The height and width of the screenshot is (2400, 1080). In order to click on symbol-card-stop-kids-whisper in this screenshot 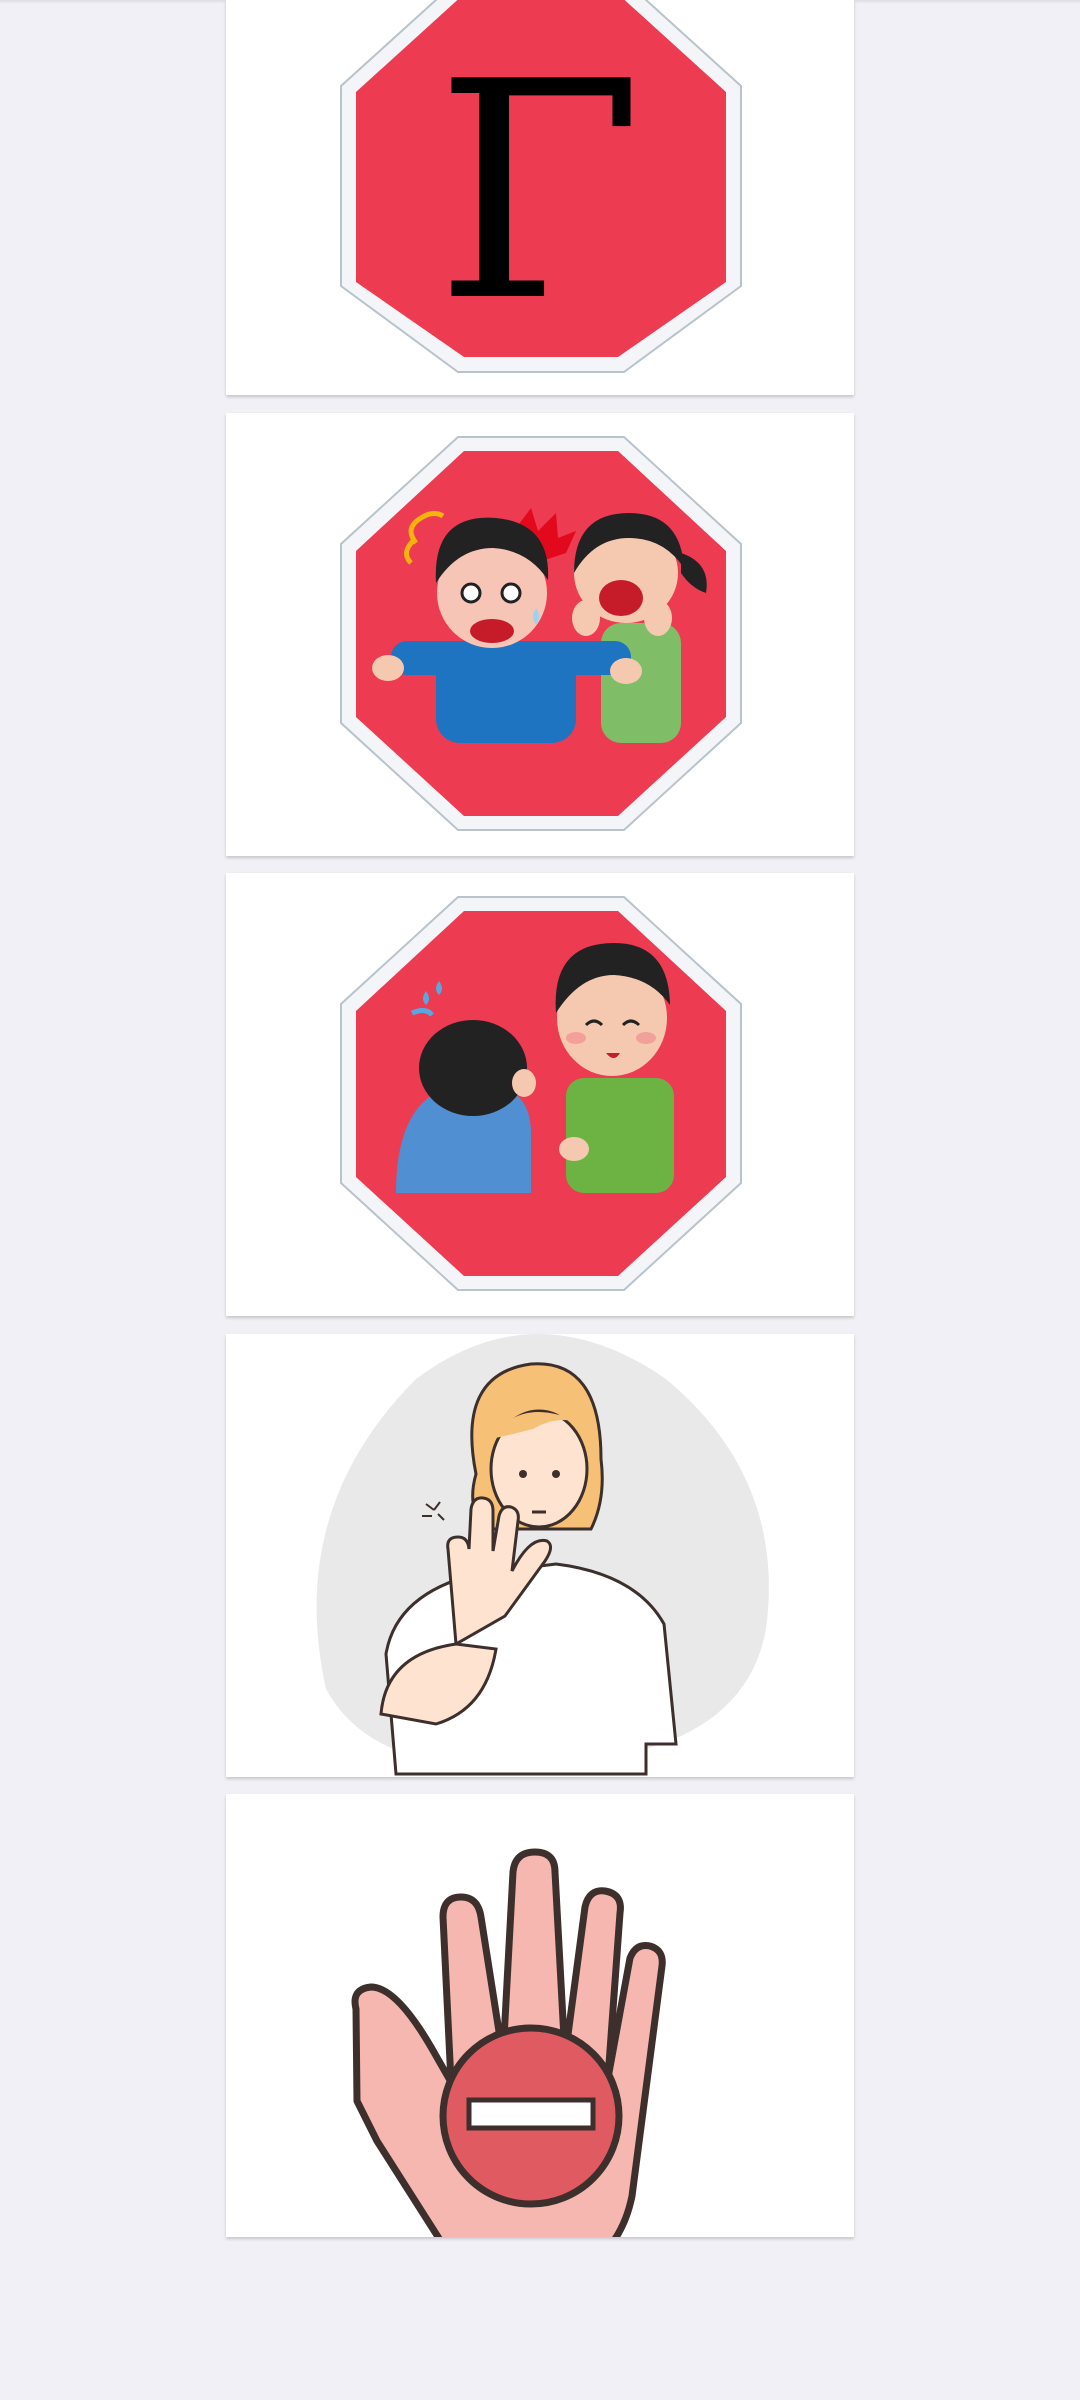, I will do `click(540, 1094)`.